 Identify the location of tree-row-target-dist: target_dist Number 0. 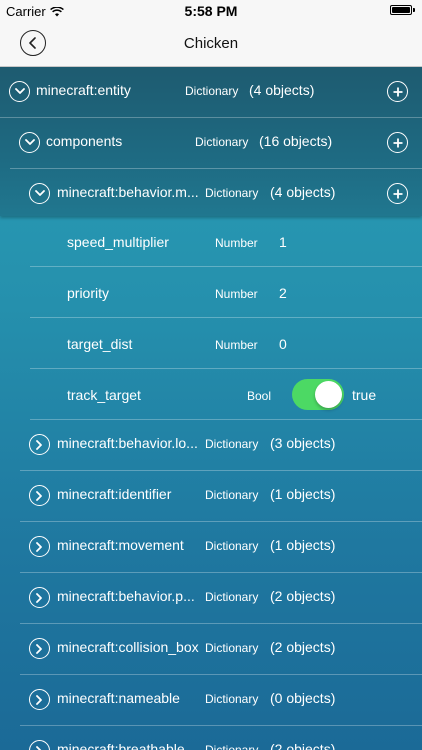
(226, 343).